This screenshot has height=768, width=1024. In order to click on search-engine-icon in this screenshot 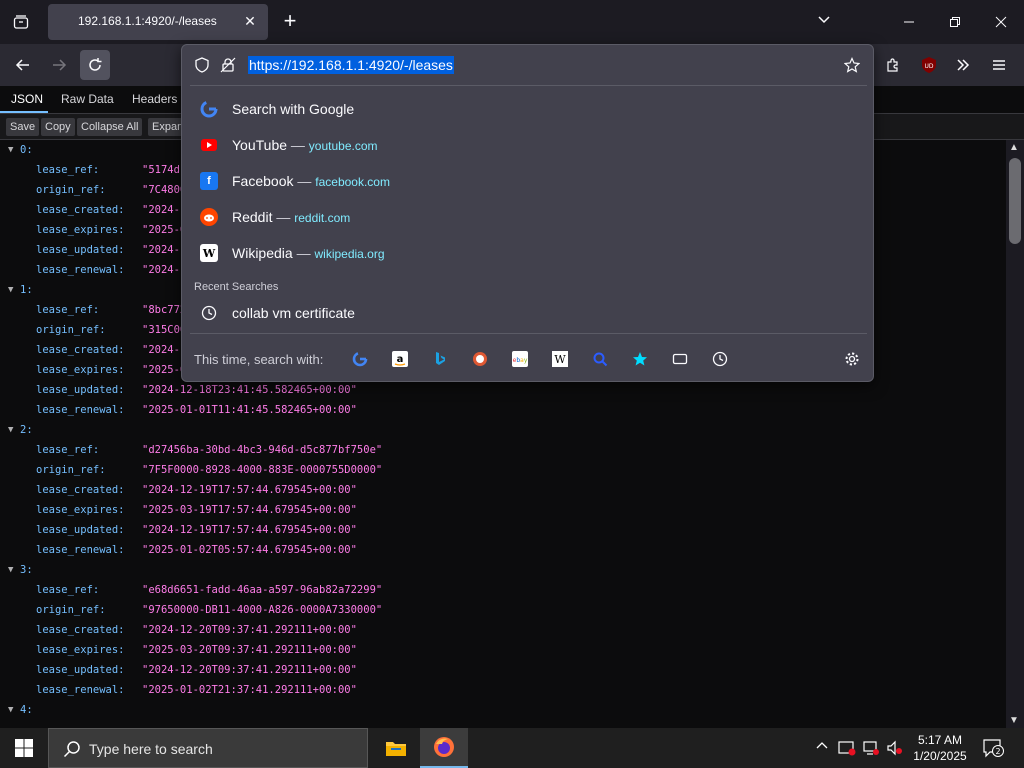, I will do `click(600, 359)`.